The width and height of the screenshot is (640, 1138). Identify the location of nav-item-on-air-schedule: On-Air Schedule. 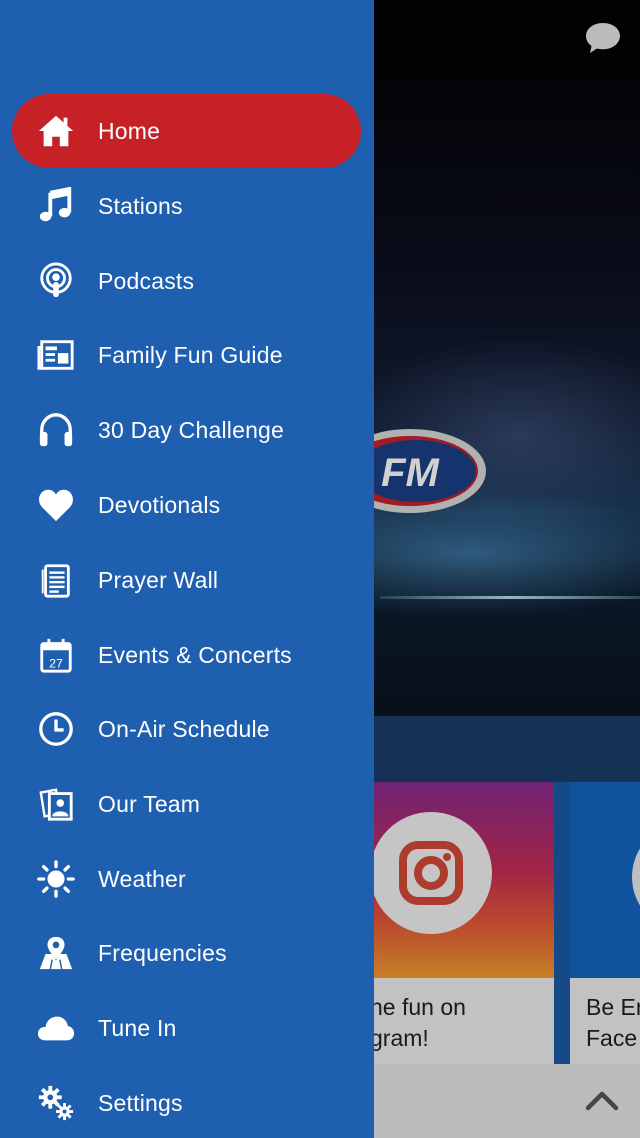
(186, 729).